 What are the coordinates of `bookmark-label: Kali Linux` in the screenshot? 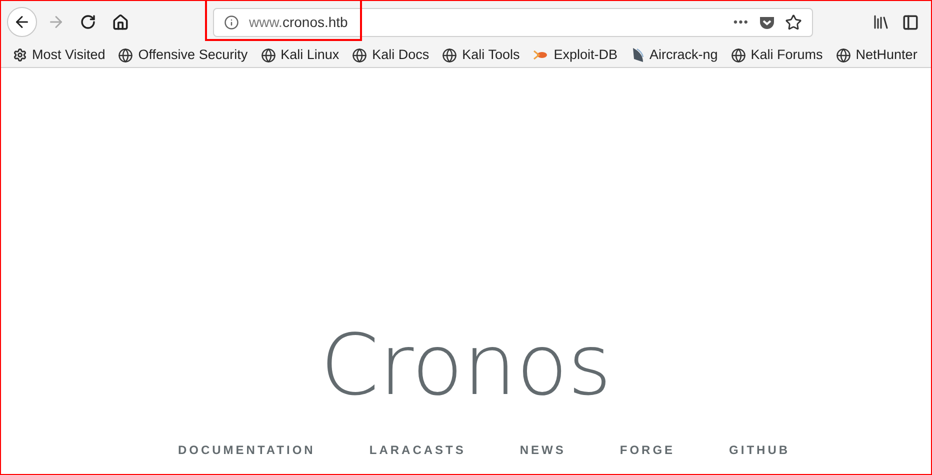 It's located at (310, 55).